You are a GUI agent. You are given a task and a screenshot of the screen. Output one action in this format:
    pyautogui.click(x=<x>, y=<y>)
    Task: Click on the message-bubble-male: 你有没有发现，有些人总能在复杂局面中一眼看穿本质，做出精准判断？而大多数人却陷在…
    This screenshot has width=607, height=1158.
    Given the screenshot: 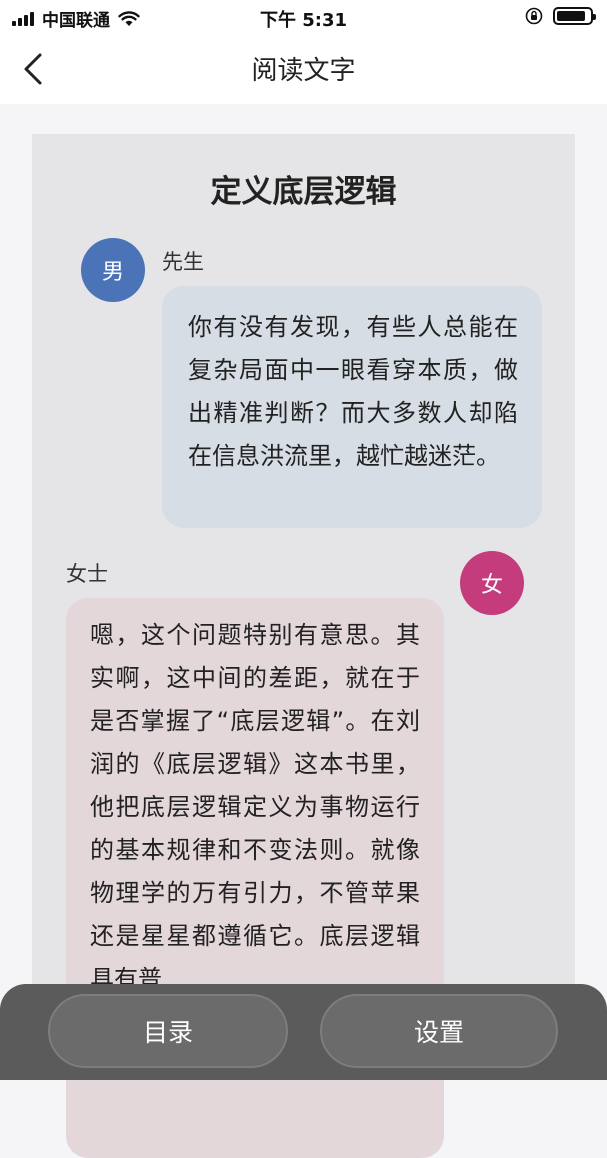 What is the action you would take?
    pyautogui.click(x=352, y=407)
    